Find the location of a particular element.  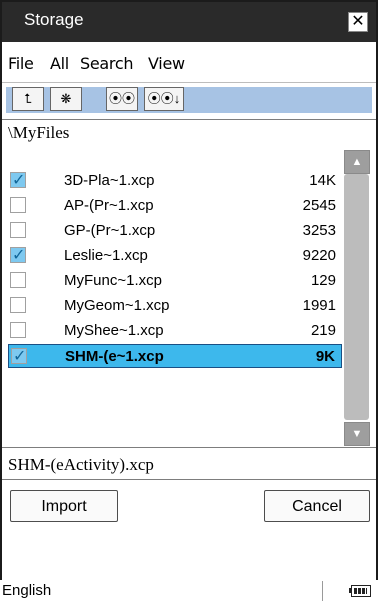

search-icon: ⦿⦿ is located at coordinates (121, 98).